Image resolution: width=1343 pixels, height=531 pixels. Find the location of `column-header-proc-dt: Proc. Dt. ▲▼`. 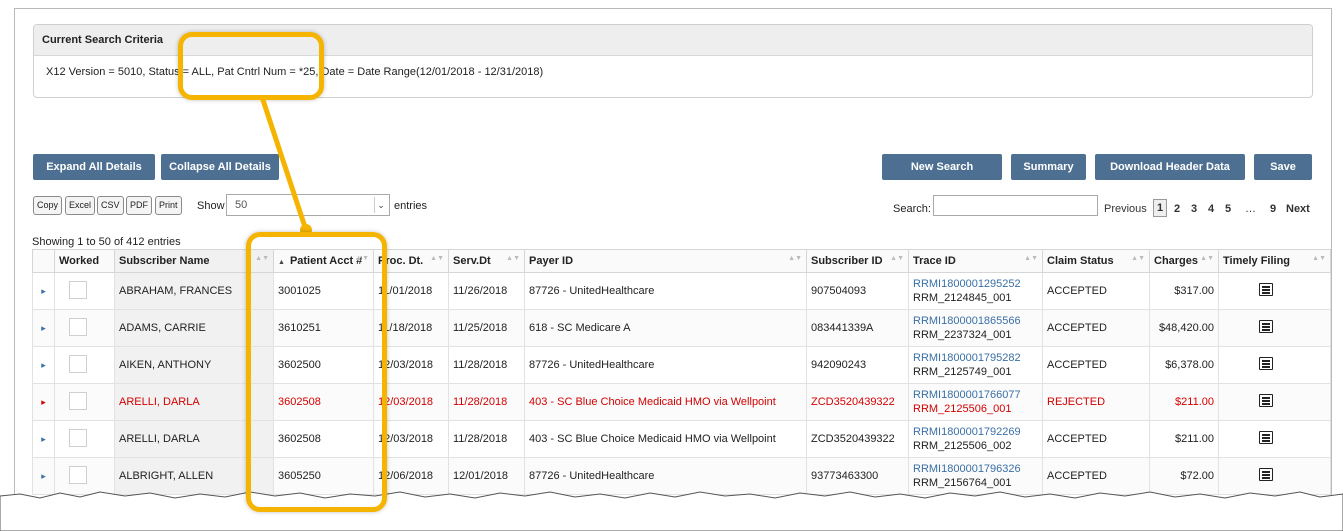

column-header-proc-dt: Proc. Dt. ▲▼ is located at coordinates (411, 261).